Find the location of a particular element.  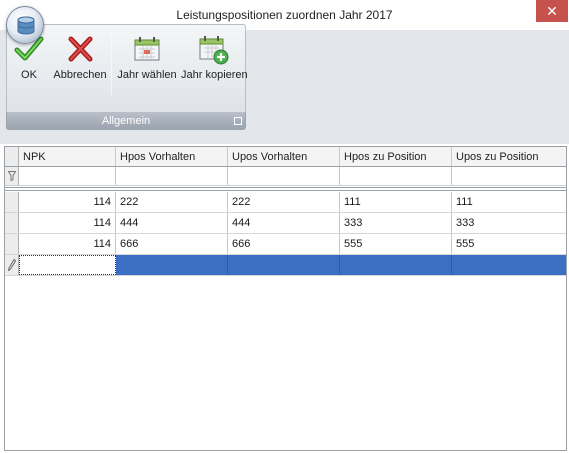

new-row is located at coordinates (285, 265).